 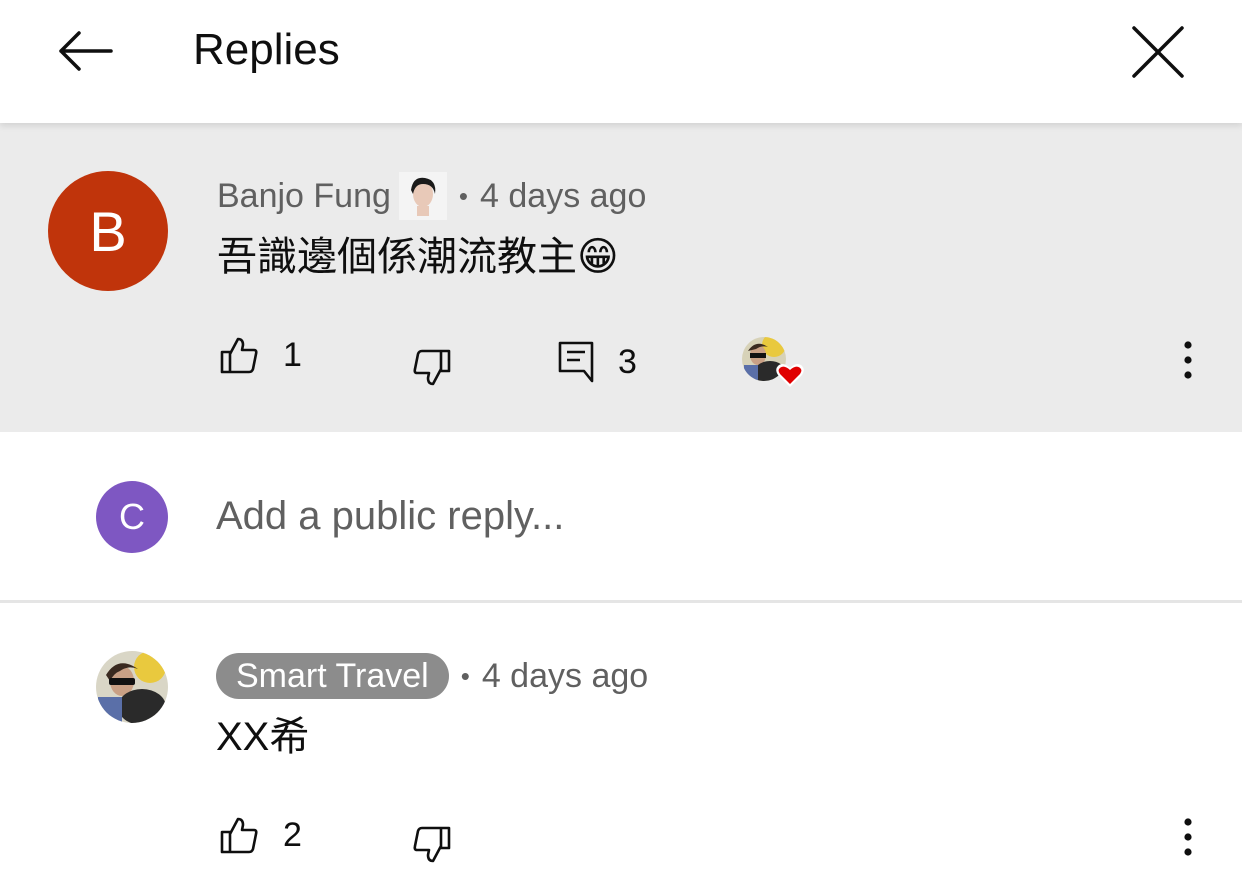 I want to click on avatar-letter: B, so click(x=108, y=231).